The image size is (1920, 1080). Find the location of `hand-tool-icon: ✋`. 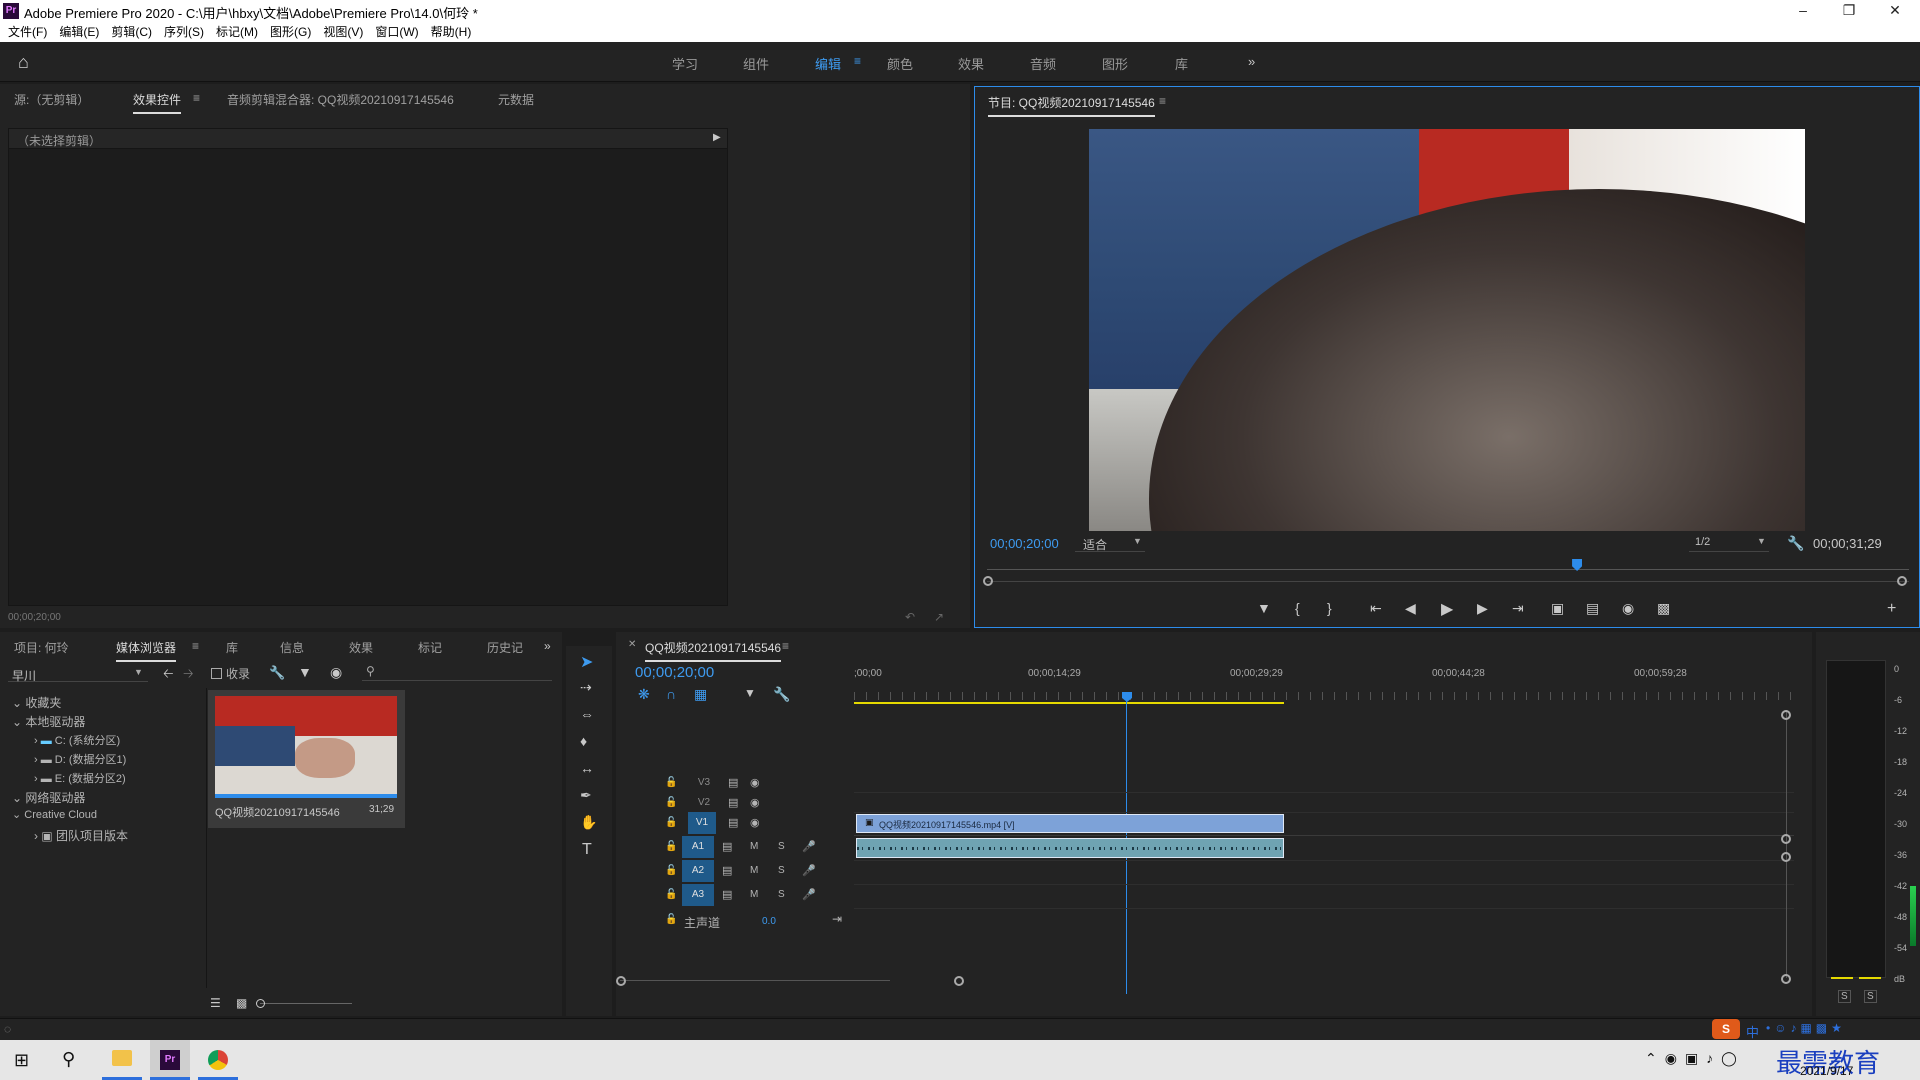

hand-tool-icon: ✋ is located at coordinates (588, 822).